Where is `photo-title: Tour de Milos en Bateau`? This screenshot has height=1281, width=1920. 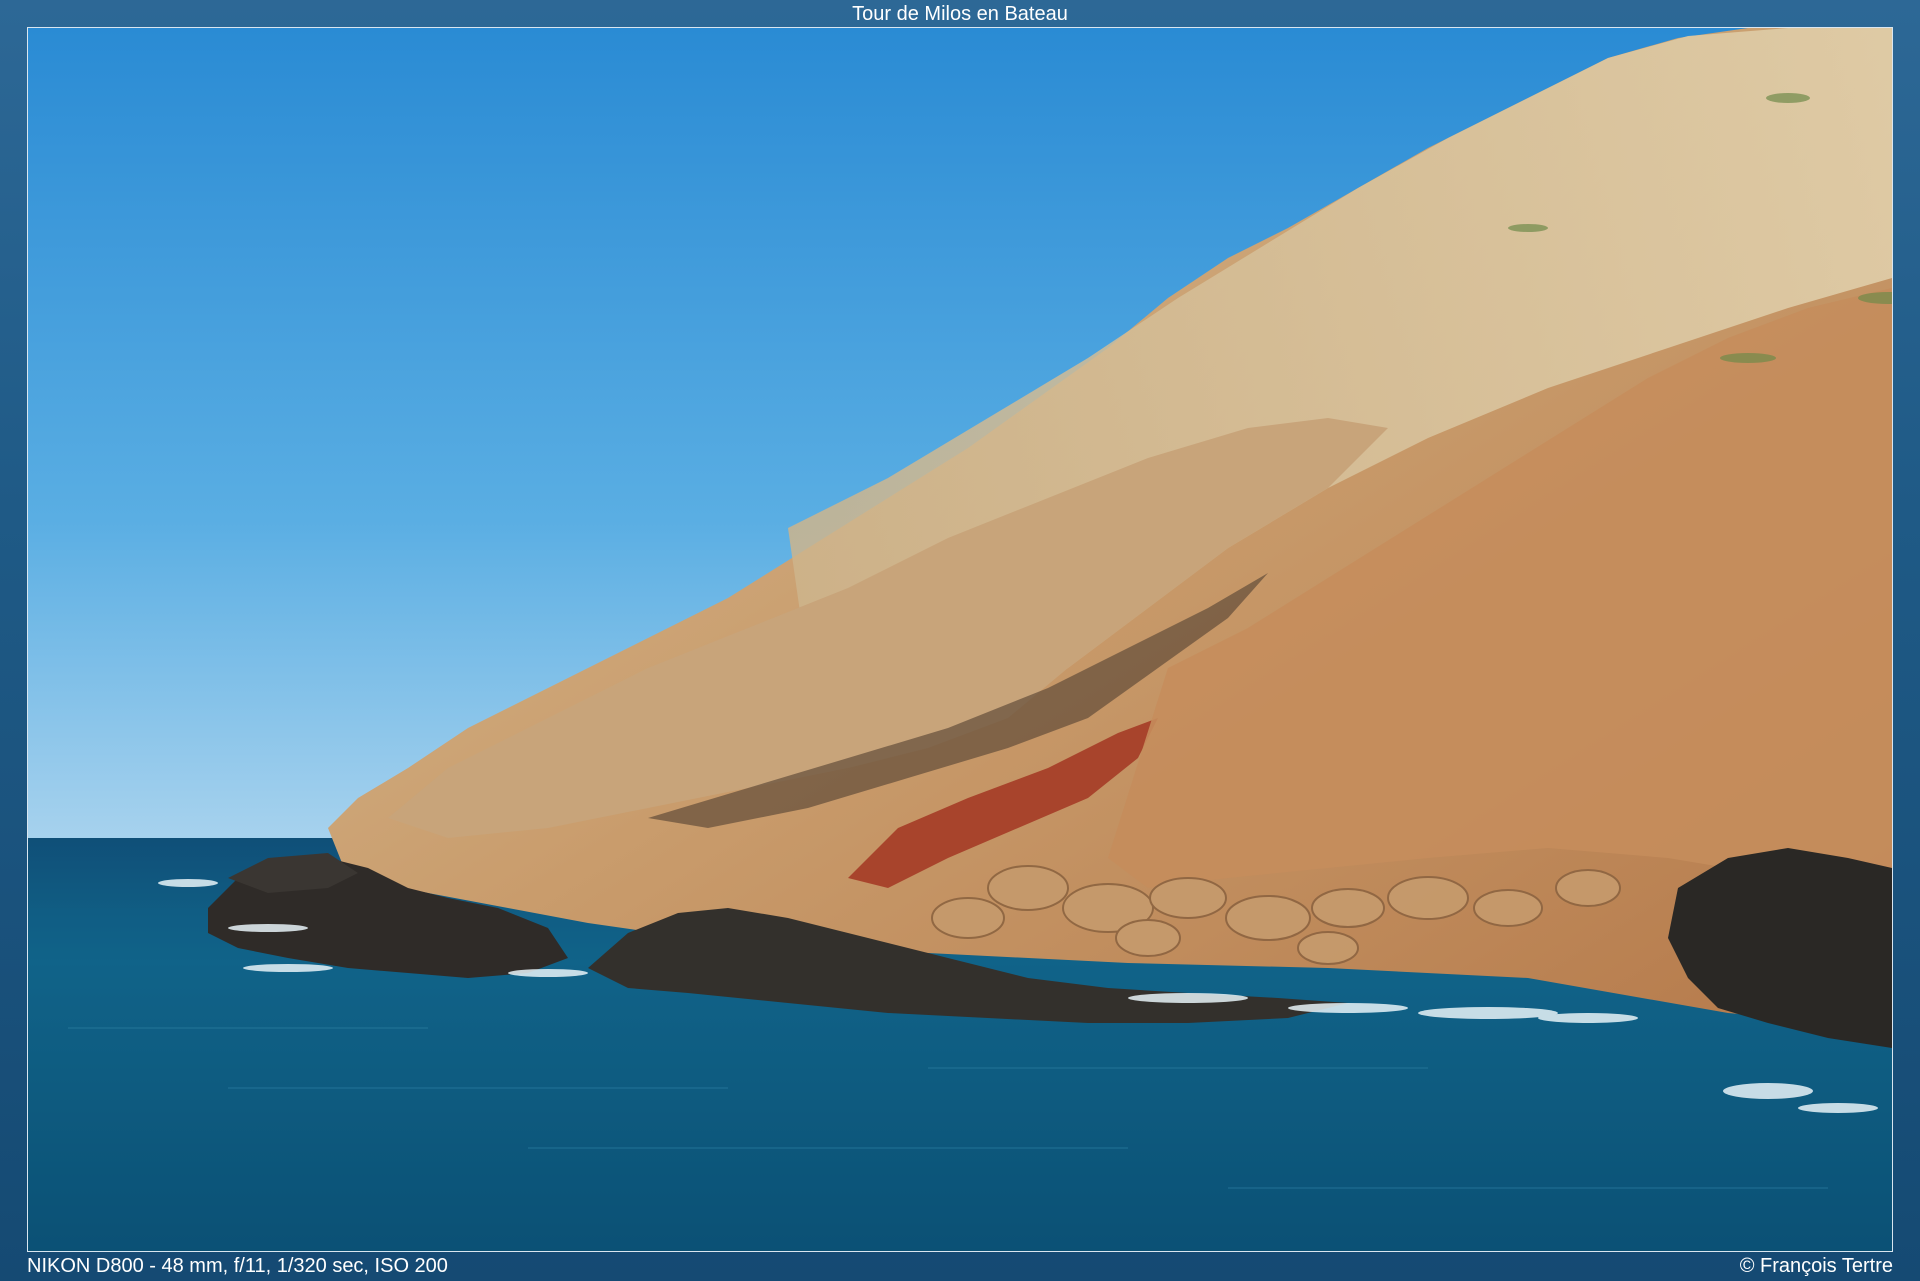 photo-title: Tour de Milos en Bateau is located at coordinates (960, 14).